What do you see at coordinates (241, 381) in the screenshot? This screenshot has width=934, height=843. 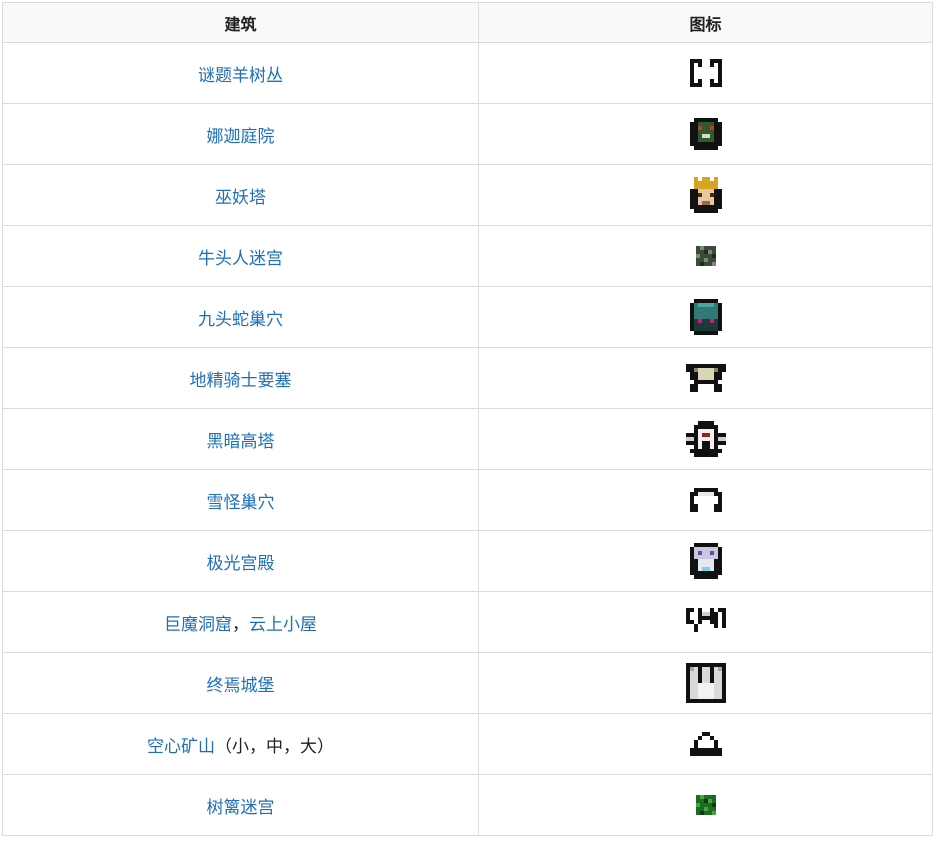 I see `structure-link: 地精骑士要塞` at bounding box center [241, 381].